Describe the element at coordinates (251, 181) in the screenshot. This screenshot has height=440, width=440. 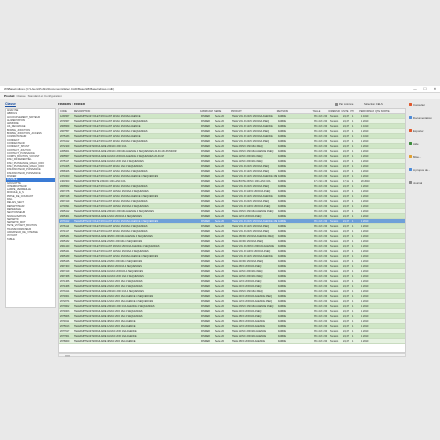
I see `table-cell: TELE BOITE 230VC 1NO+1NC 16A` at that location.